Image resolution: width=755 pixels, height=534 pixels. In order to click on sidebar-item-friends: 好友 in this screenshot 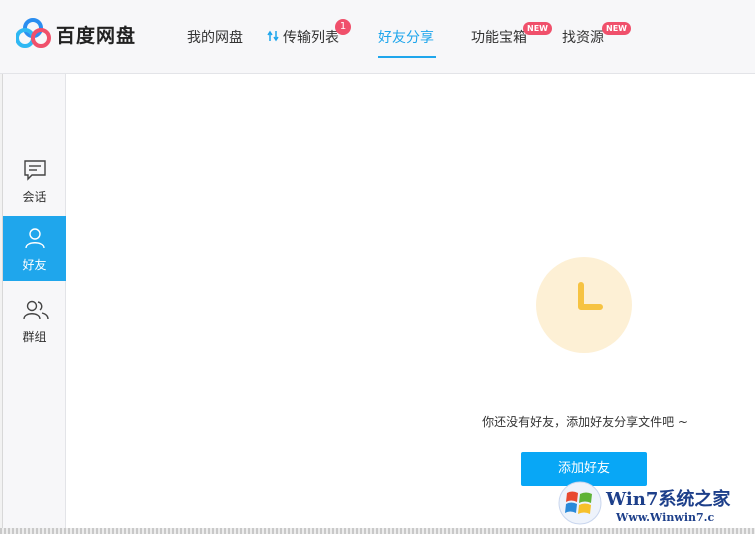, I will do `click(34, 248)`.